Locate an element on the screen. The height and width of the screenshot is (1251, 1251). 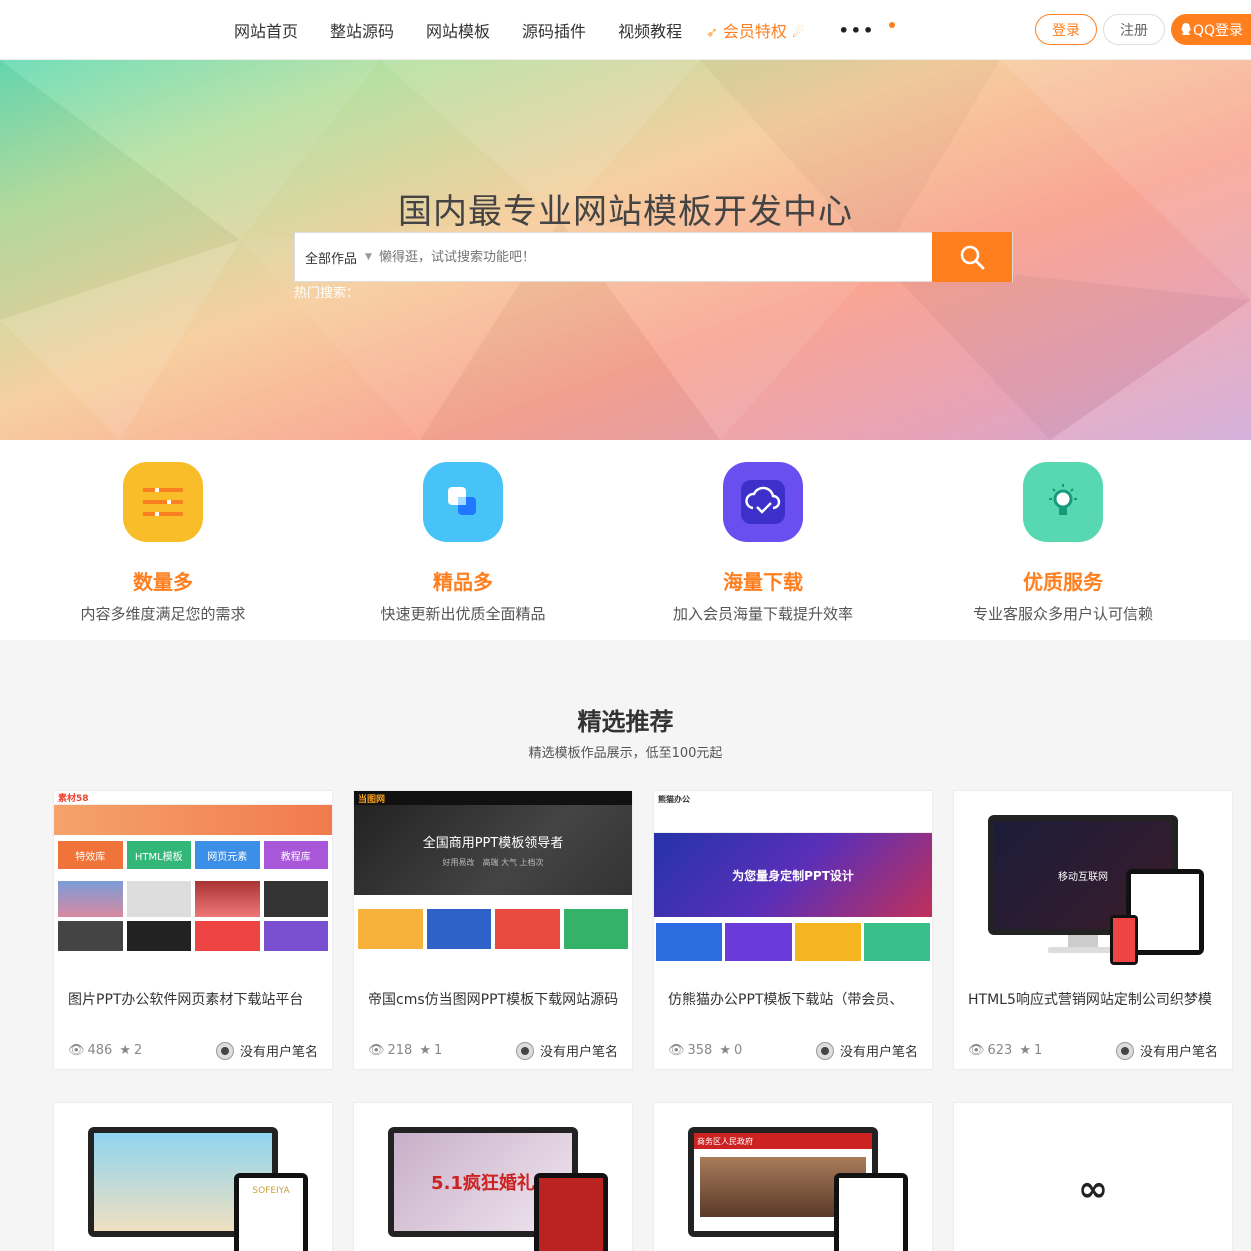
thumb-label: 商务区人民政府 is located at coordinates (783, 1141).